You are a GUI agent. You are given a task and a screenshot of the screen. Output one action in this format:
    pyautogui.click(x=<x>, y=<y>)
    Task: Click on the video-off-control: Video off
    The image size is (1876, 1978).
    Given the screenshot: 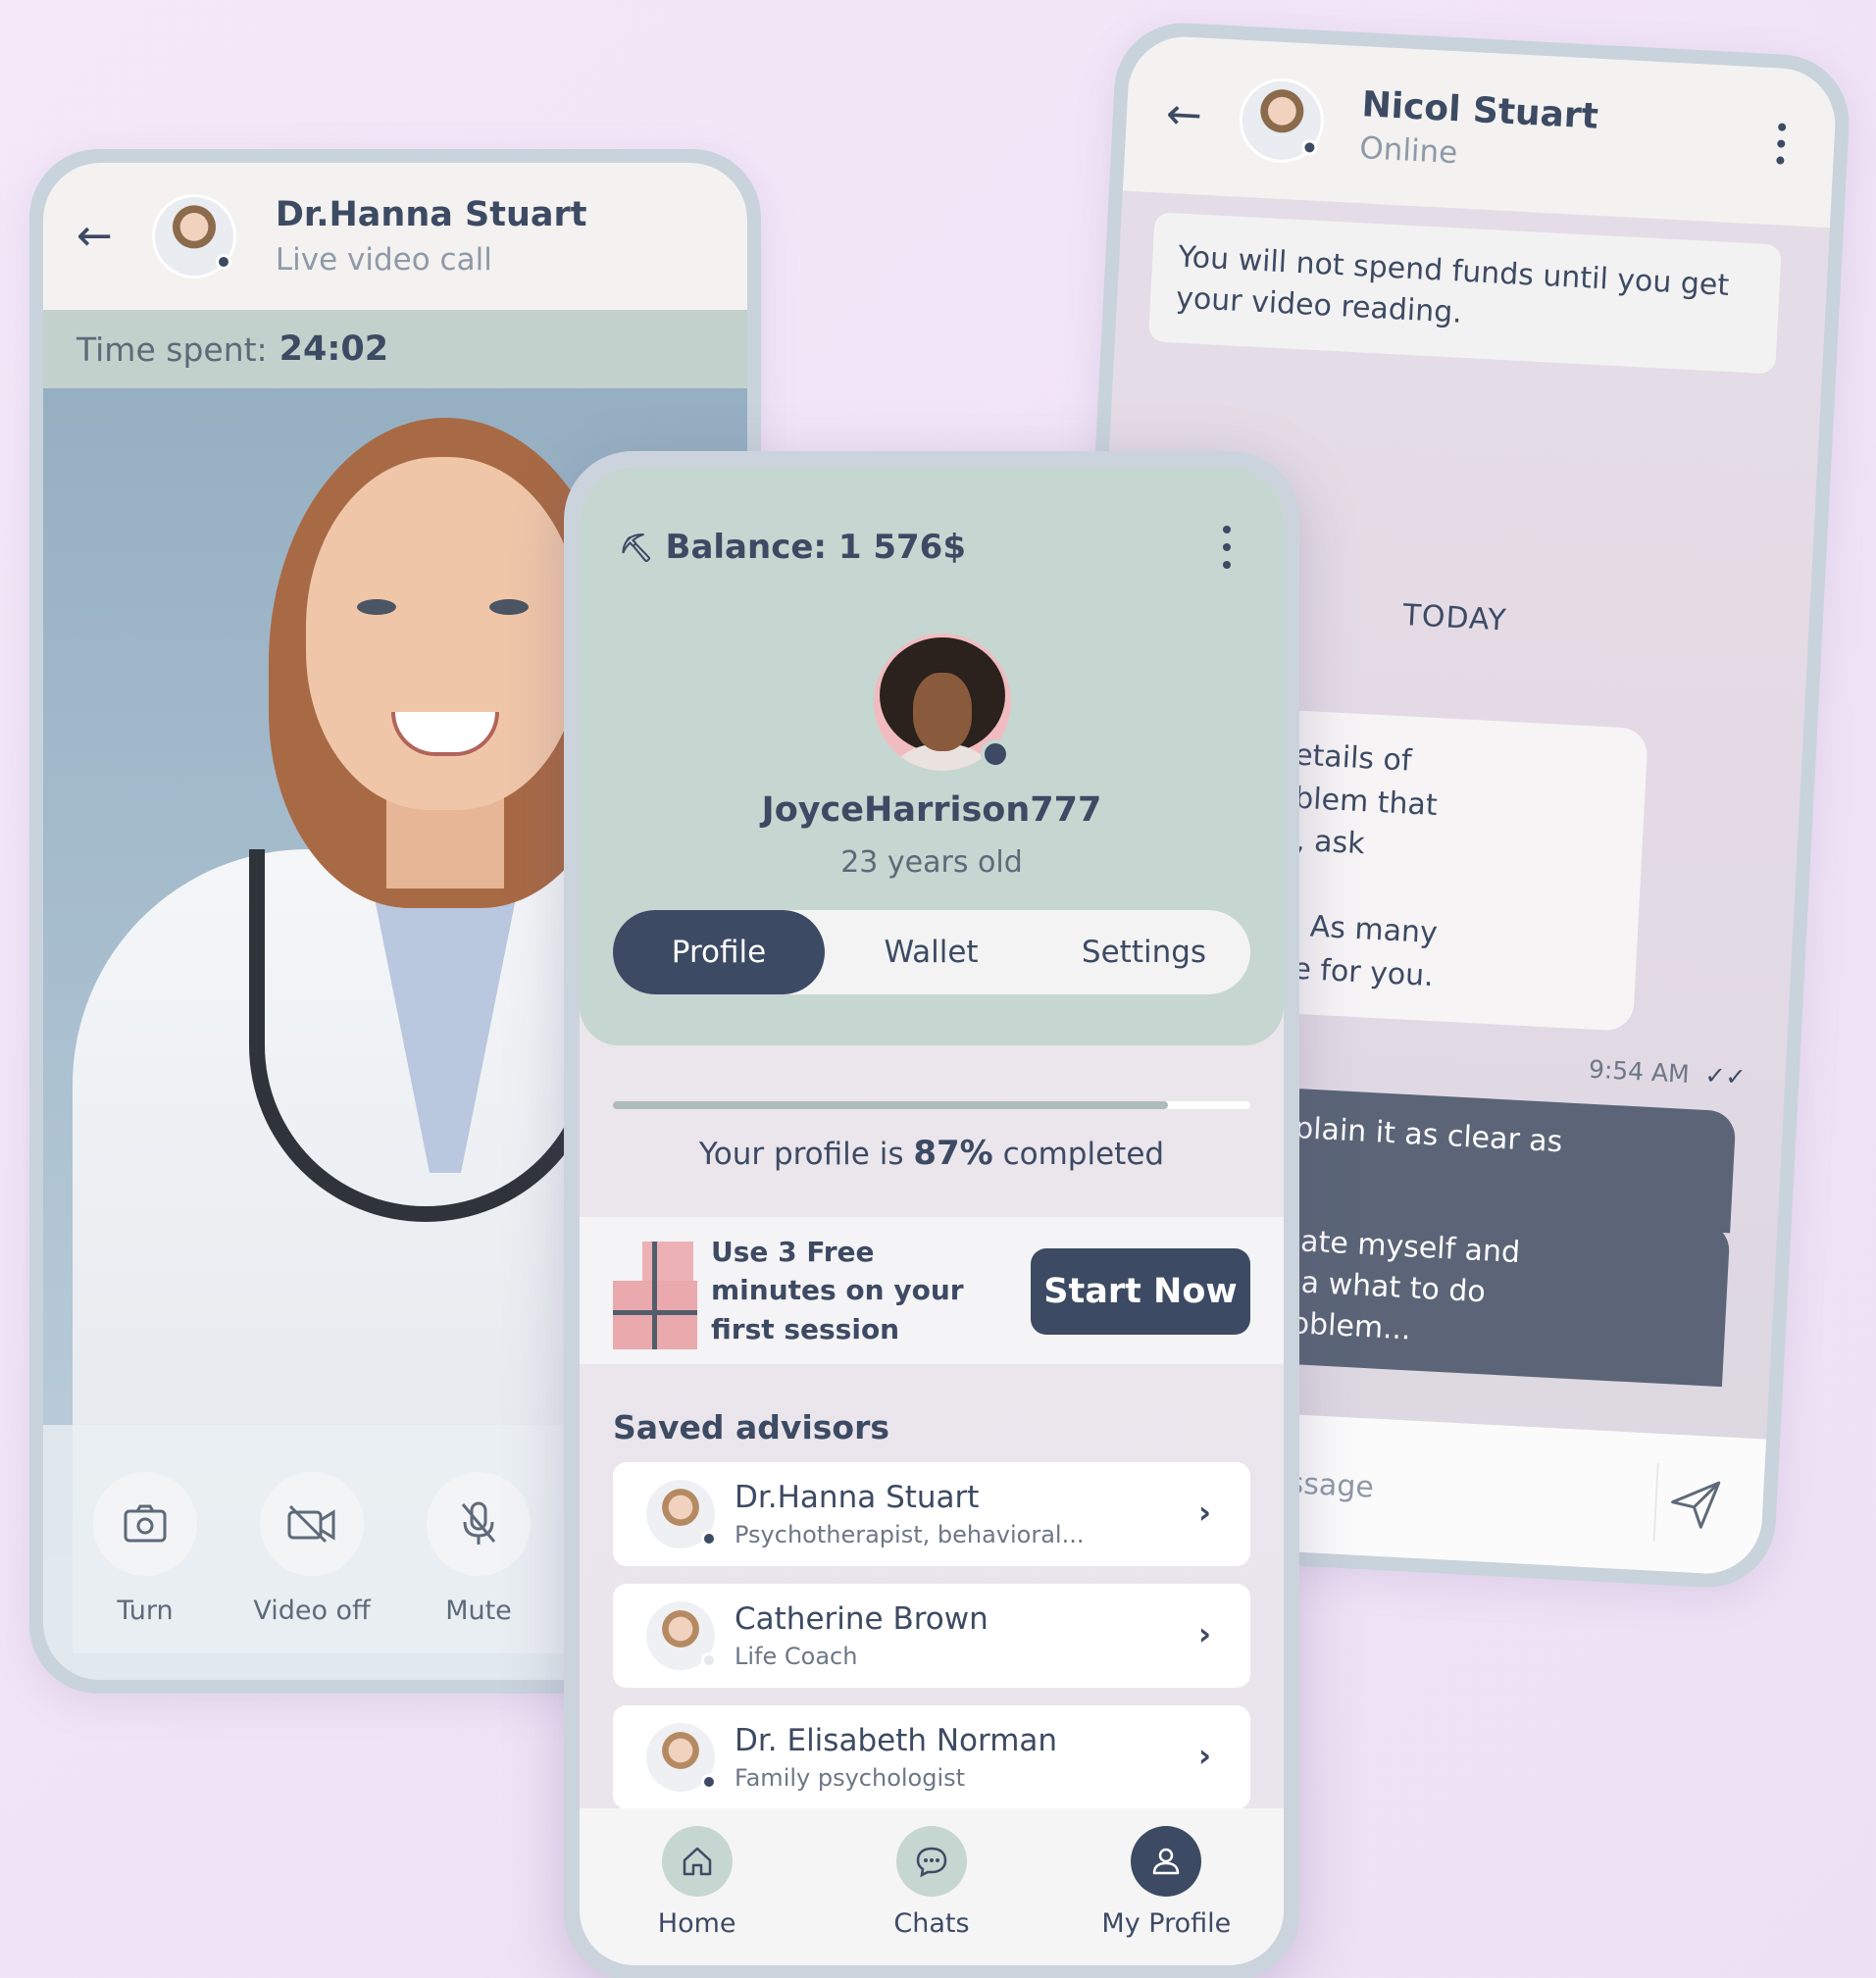 What is the action you would take?
    pyautogui.click(x=312, y=1576)
    